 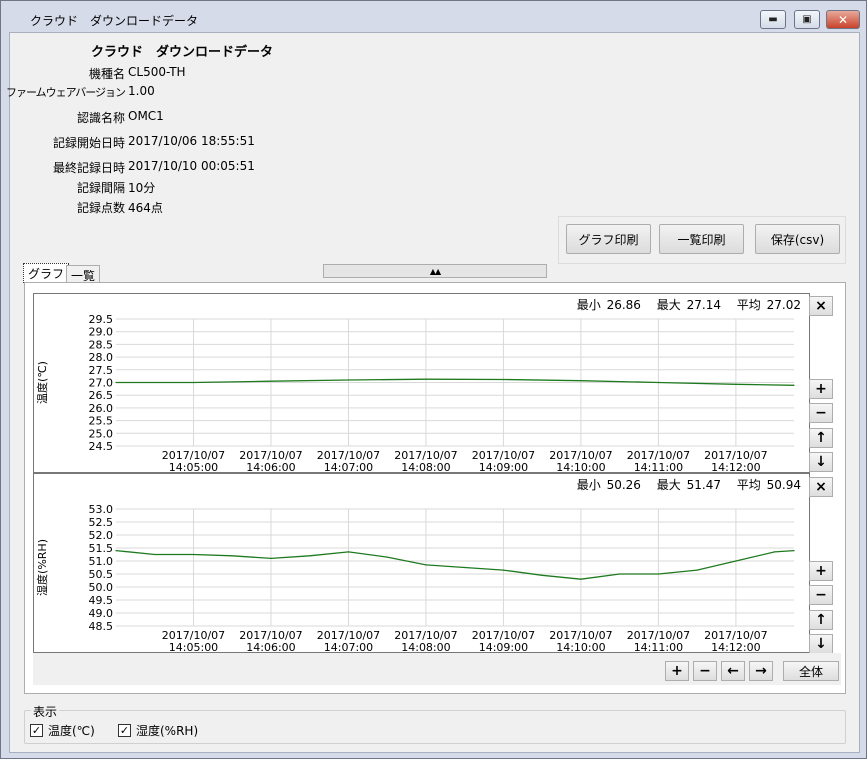 I want to click on display-group: 表示 ✓ 温度(℃) ✓ 湿度(%RH), so click(x=435, y=723).